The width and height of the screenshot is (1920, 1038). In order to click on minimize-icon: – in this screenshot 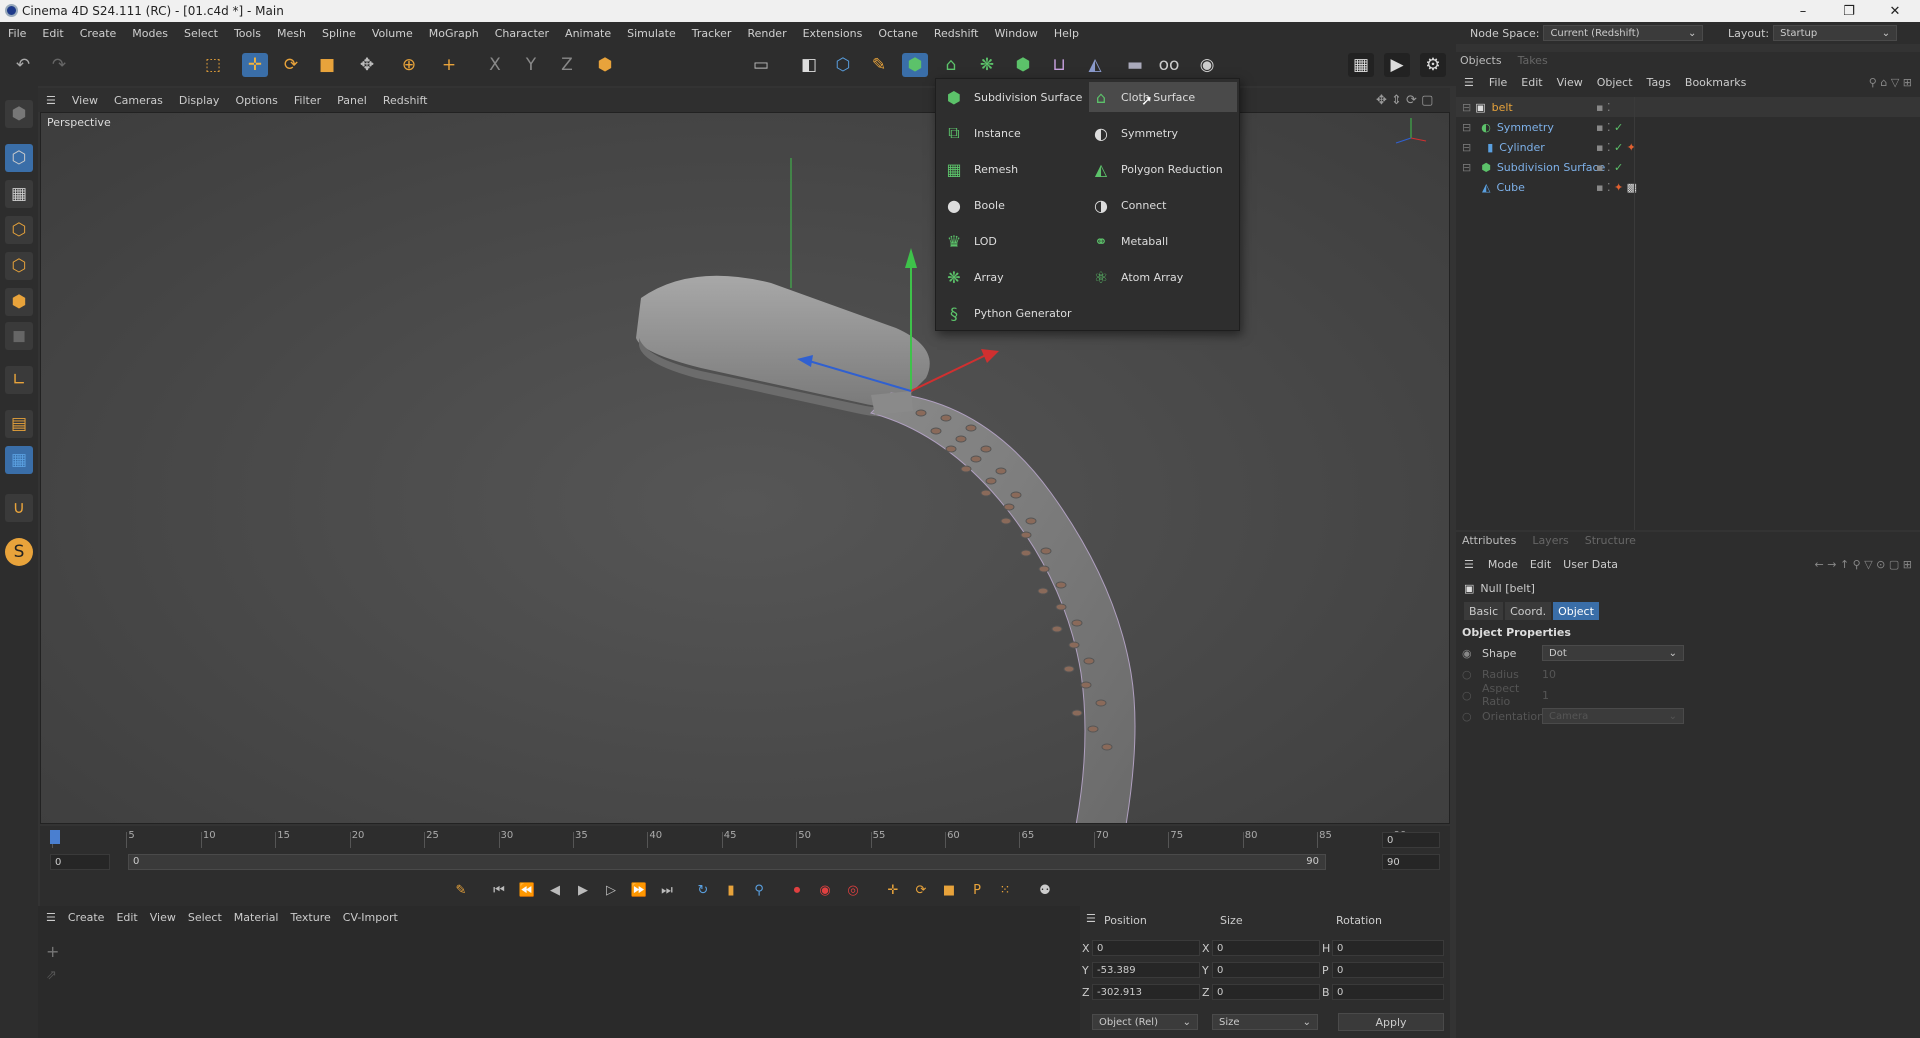, I will do `click(1803, 11)`.